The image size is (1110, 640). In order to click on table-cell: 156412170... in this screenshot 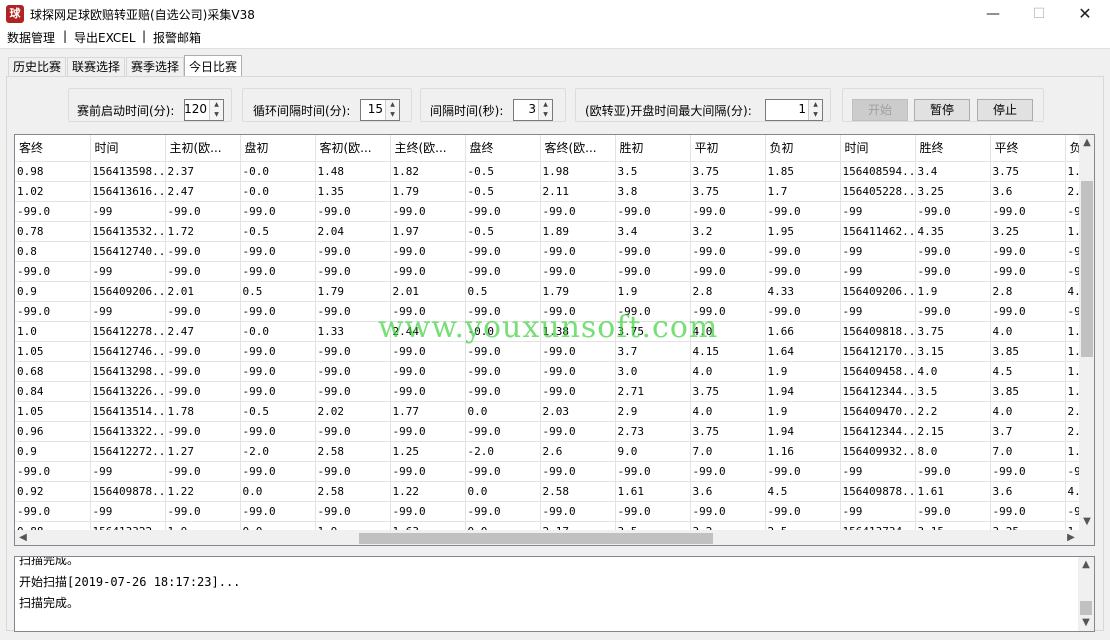, I will do `click(878, 351)`.